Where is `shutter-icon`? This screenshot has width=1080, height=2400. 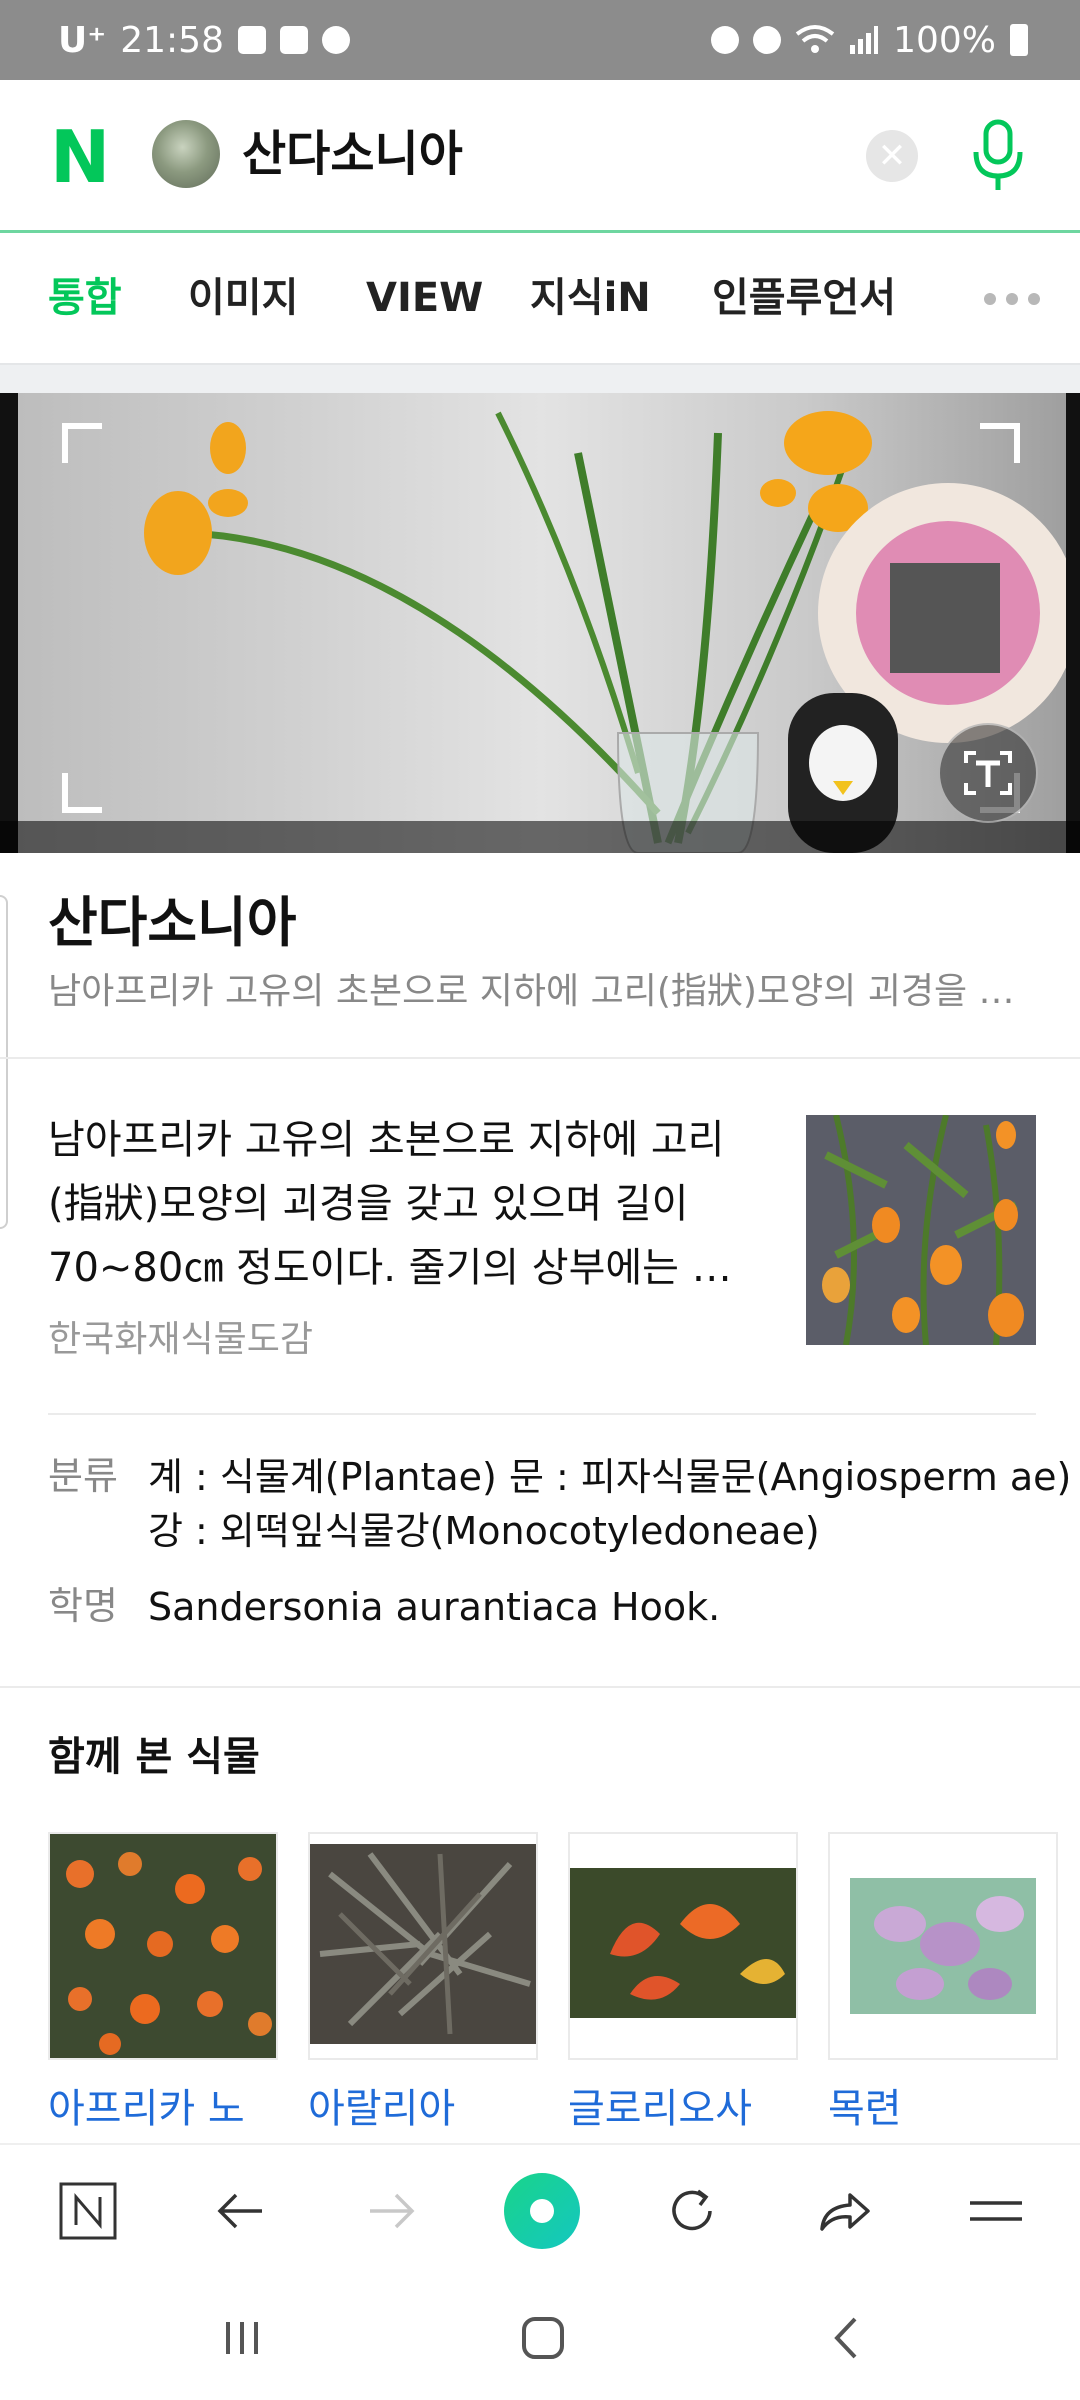 shutter-icon is located at coordinates (335, 40).